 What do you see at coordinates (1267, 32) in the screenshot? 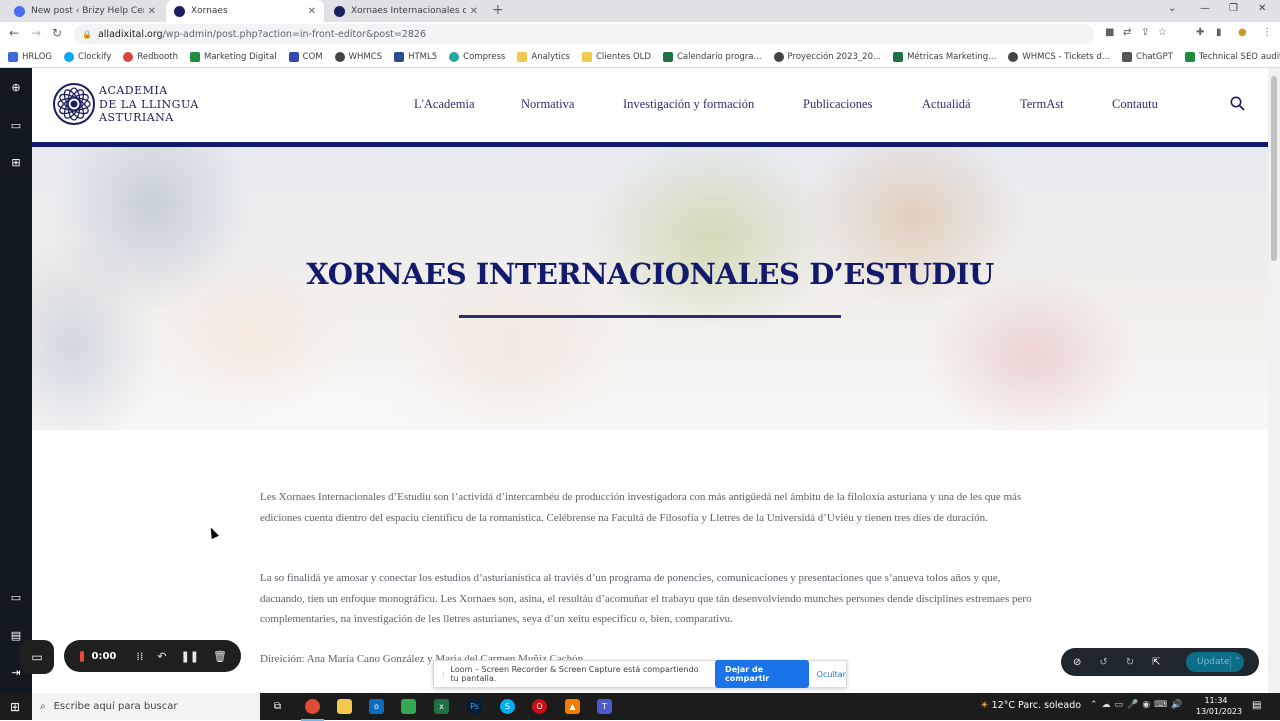
I see `browser-menu-icon: ⋮` at bounding box center [1267, 32].